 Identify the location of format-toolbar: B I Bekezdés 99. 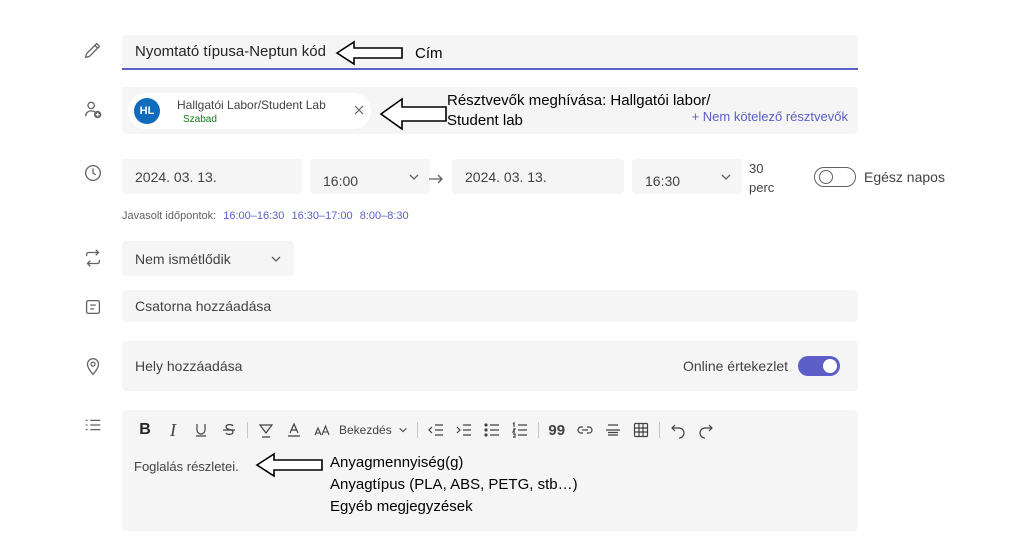
(428, 430).